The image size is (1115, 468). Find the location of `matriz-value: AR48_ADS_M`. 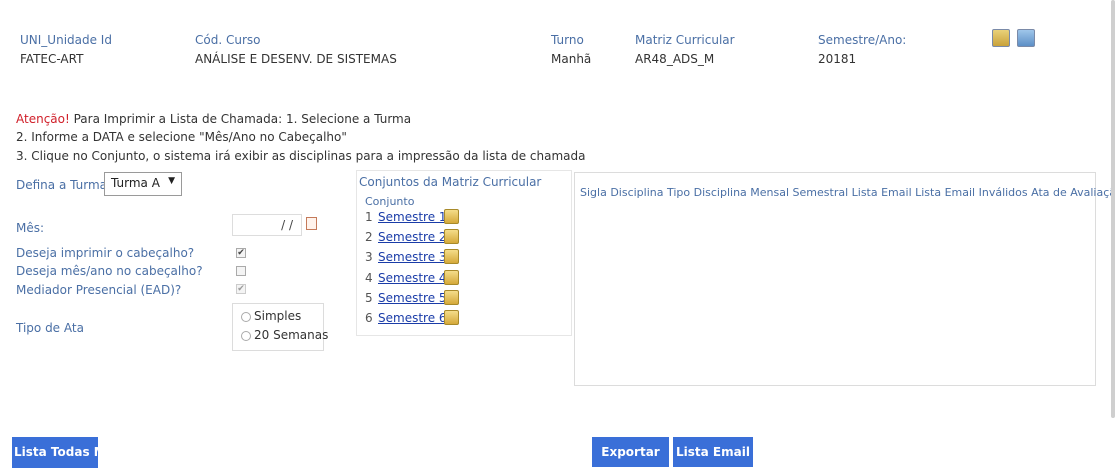

matriz-value: AR48_ADS_M is located at coordinates (675, 59).